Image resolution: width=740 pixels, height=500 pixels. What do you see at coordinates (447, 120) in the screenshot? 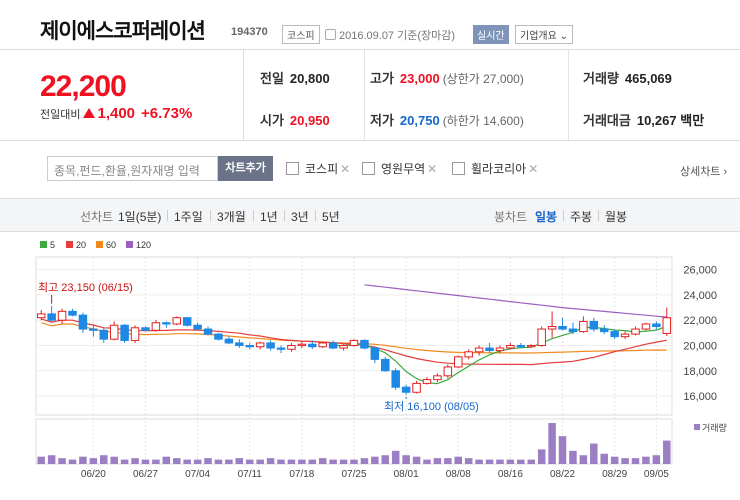
I see `stat-low: 저가 20,750 (하한가 14,600)` at bounding box center [447, 120].